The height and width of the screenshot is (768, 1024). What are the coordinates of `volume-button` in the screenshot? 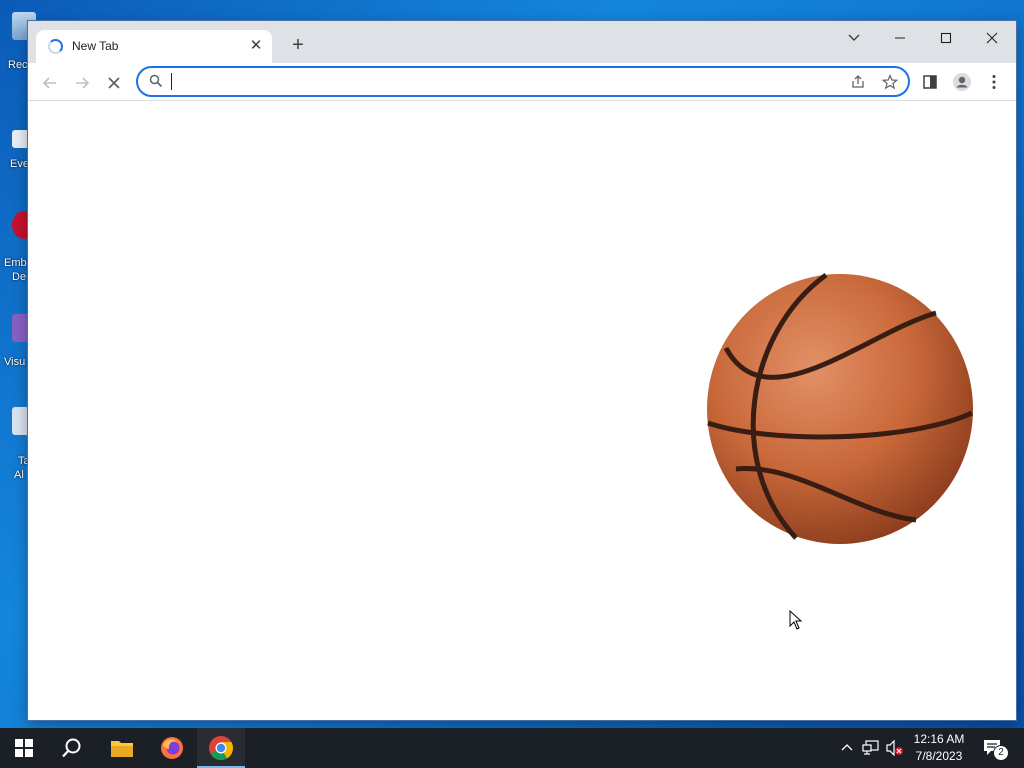 It's located at (895, 748).